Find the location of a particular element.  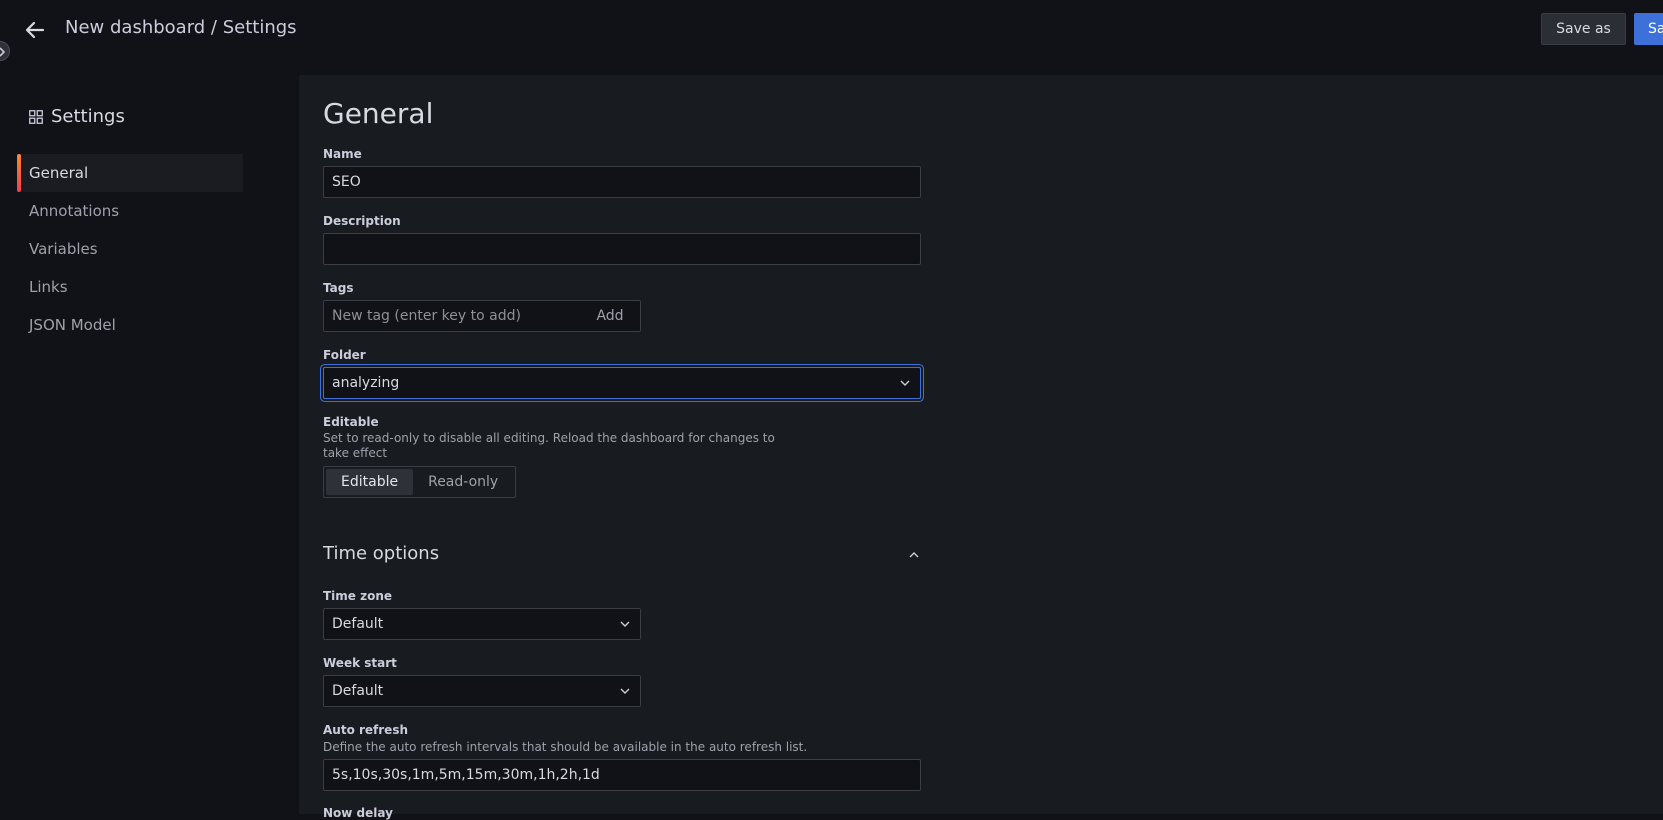

folder-select-value: analyzing is located at coordinates (366, 383).